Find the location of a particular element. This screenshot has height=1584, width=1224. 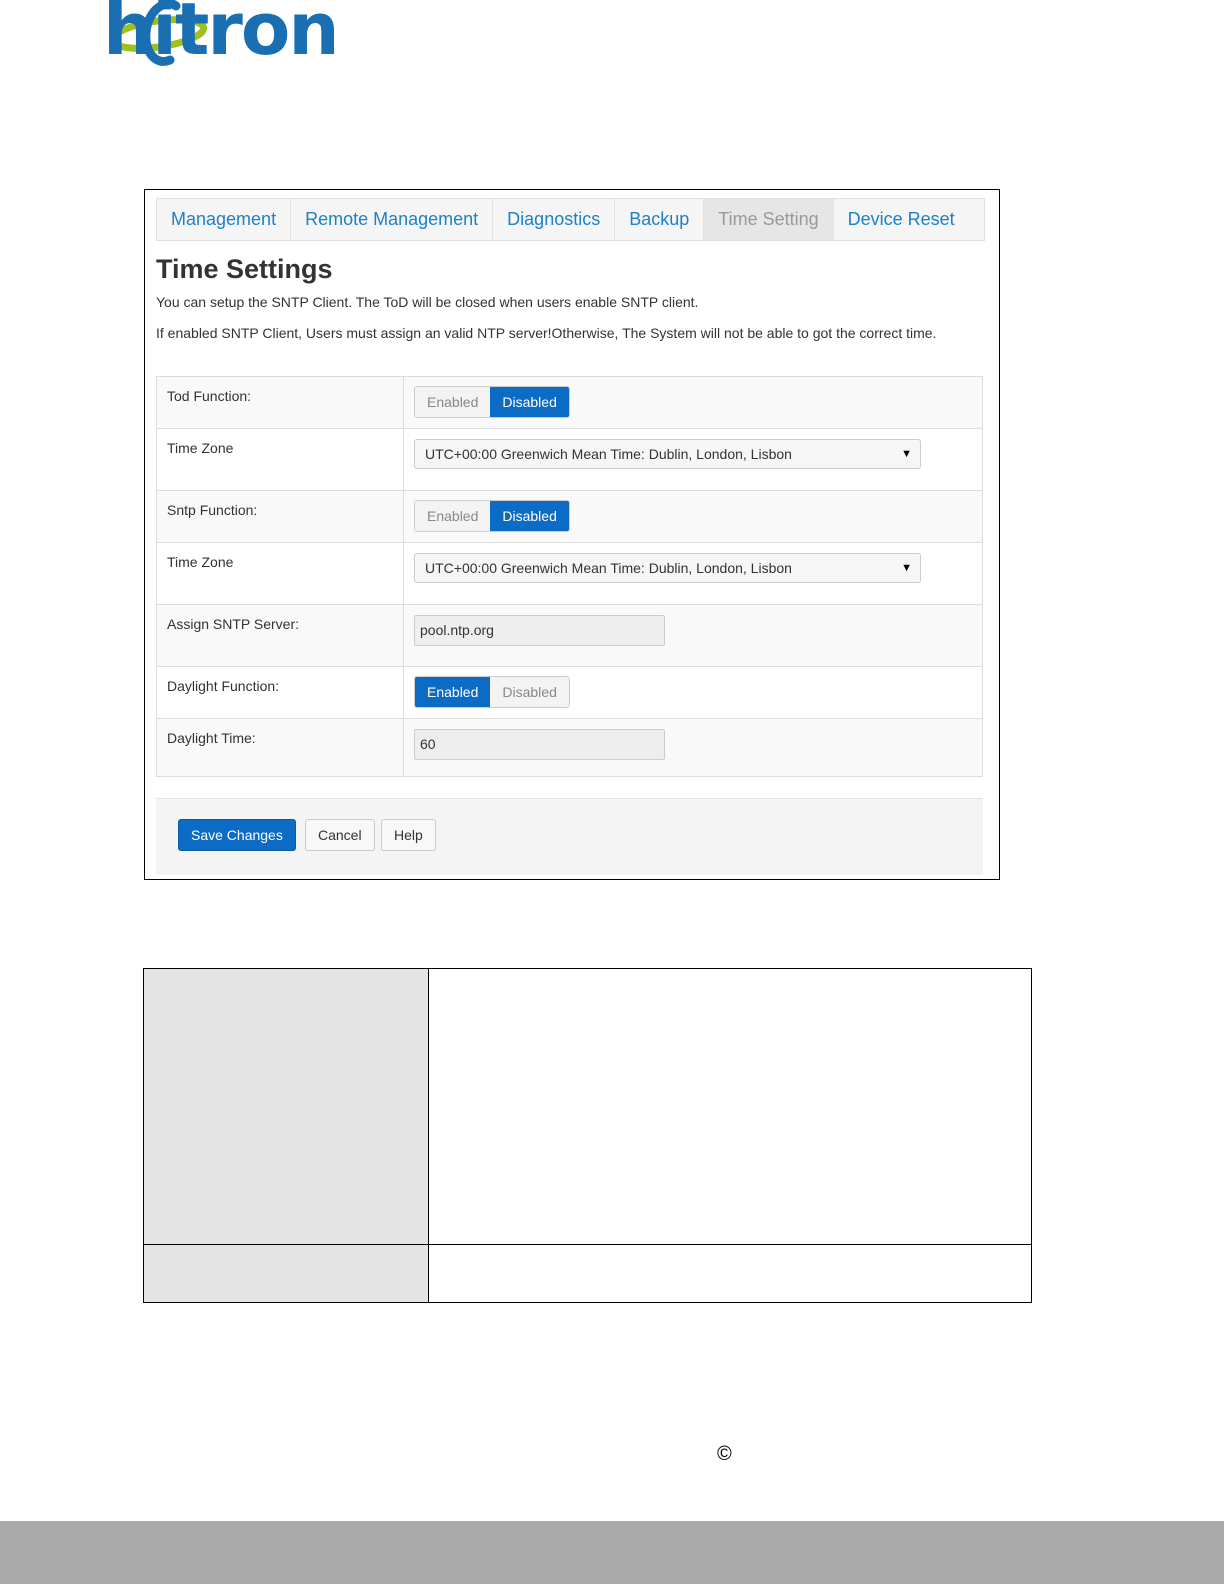

copyright-symbol: © is located at coordinates (724, 1454).